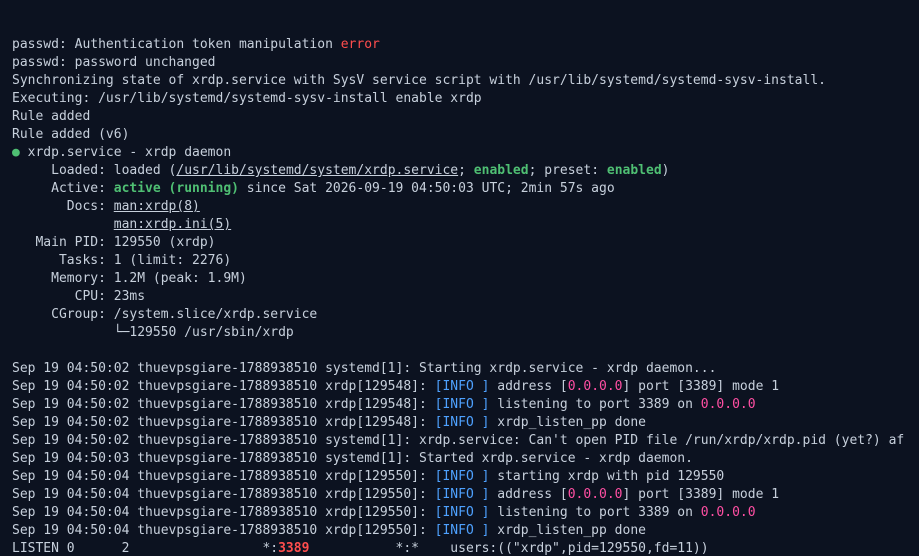  I want to click on terminal-line: Docs: man:xrdp(8), so click(465, 207).